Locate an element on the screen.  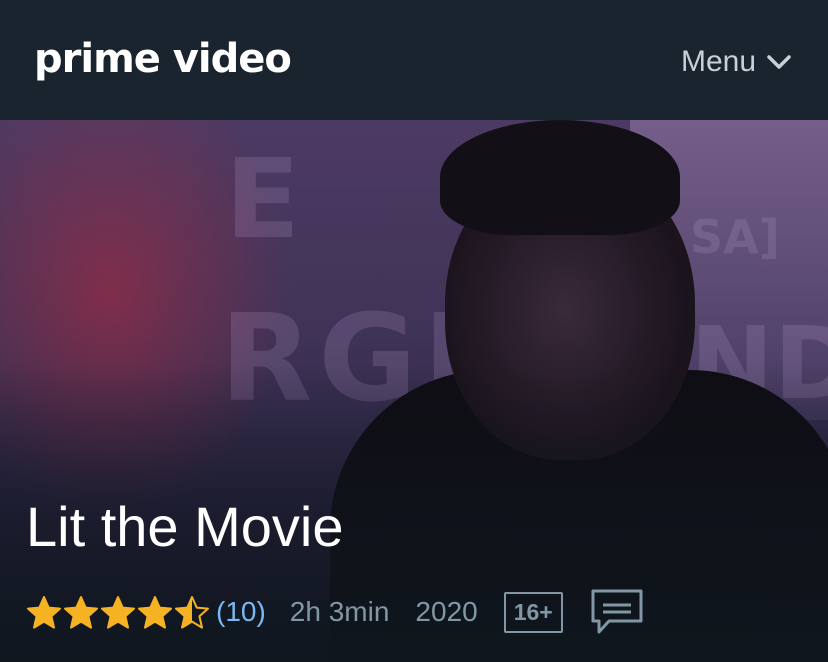
menu-button: Menu is located at coordinates (736, 62).